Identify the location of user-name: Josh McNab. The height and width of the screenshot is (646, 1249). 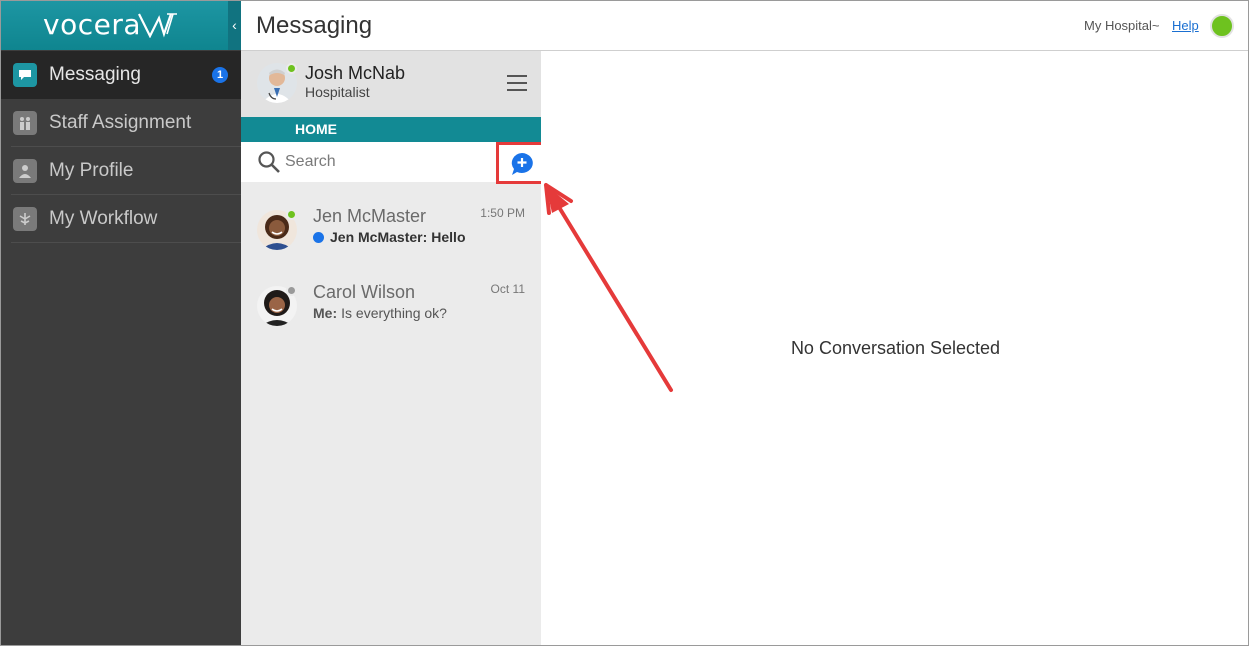
(355, 73).